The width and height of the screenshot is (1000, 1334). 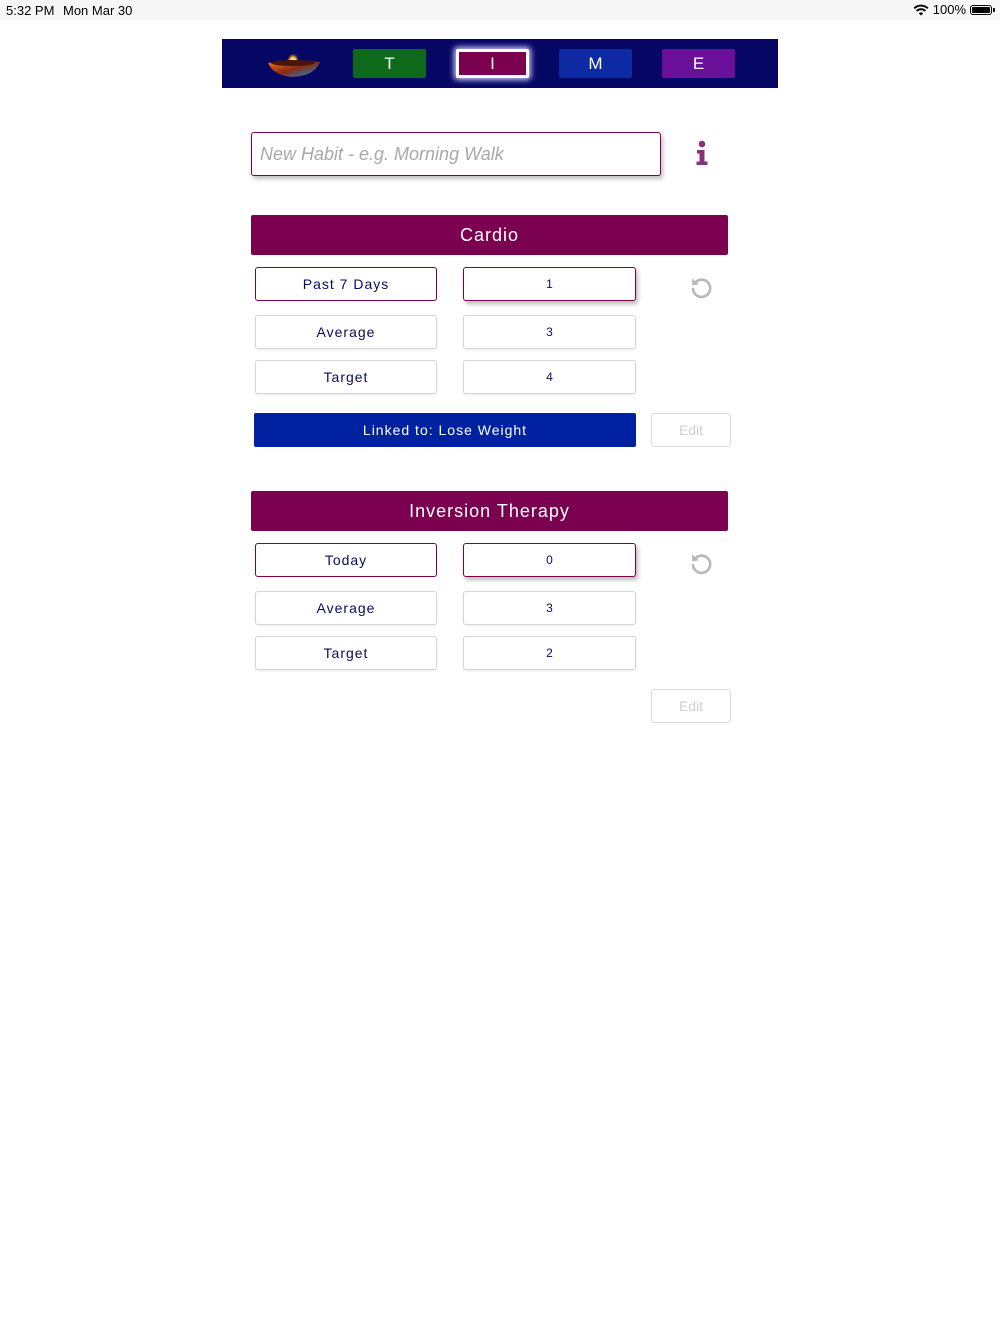 I want to click on oil-lamp-icon, so click(x=294, y=64).